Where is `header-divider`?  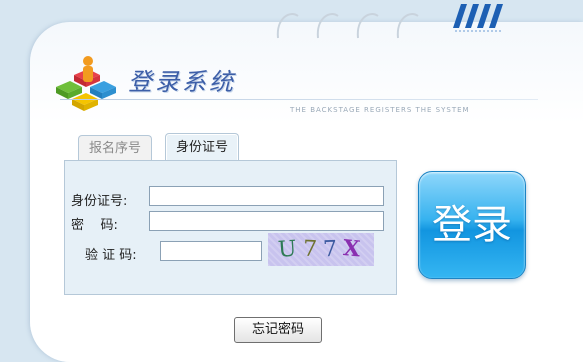 header-divider is located at coordinates (299, 99).